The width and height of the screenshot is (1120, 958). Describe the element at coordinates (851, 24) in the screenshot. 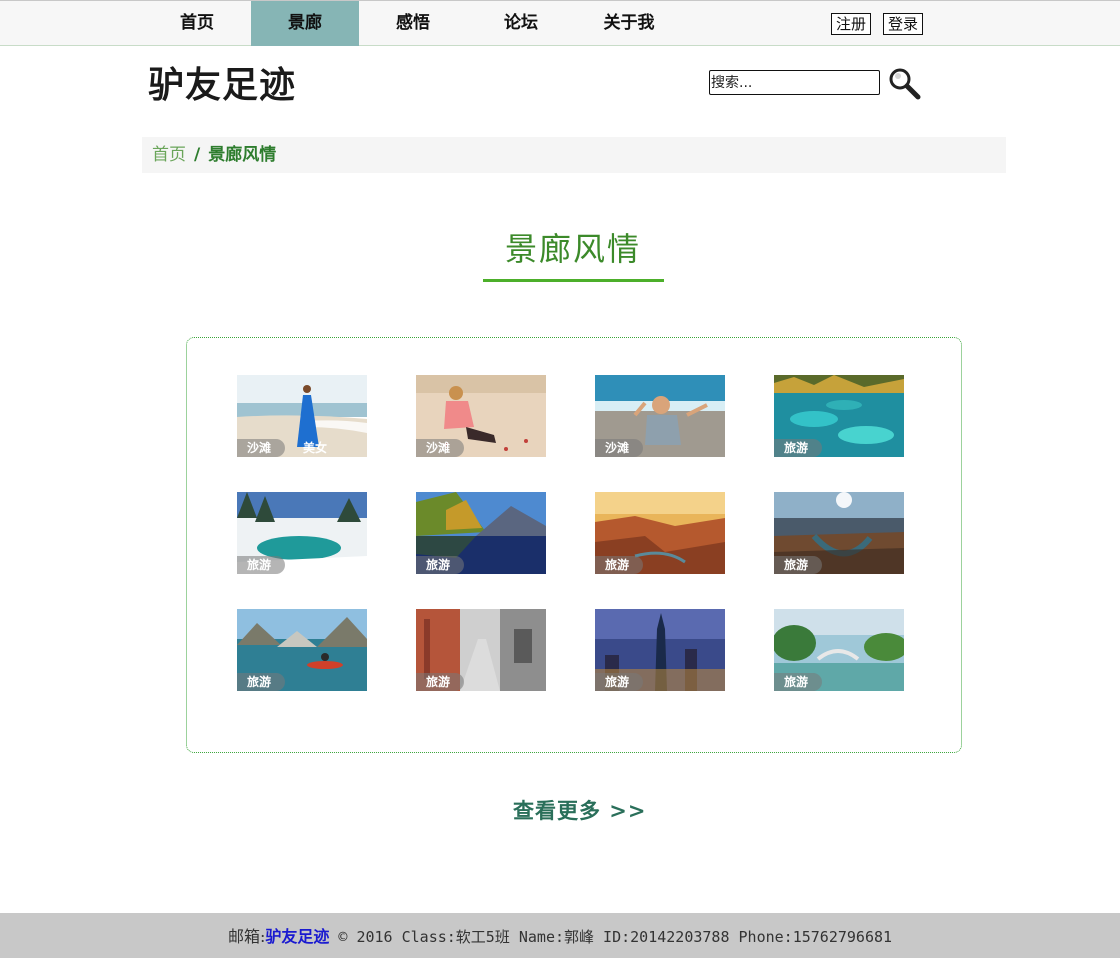

I see `register-button: 注册` at that location.